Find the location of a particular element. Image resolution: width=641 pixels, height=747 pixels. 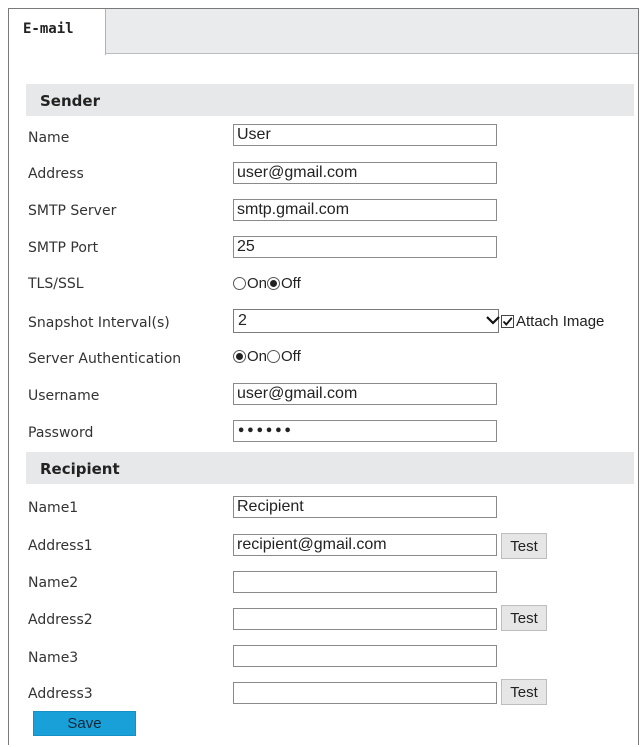

test-address2-button: Test is located at coordinates (524, 618).